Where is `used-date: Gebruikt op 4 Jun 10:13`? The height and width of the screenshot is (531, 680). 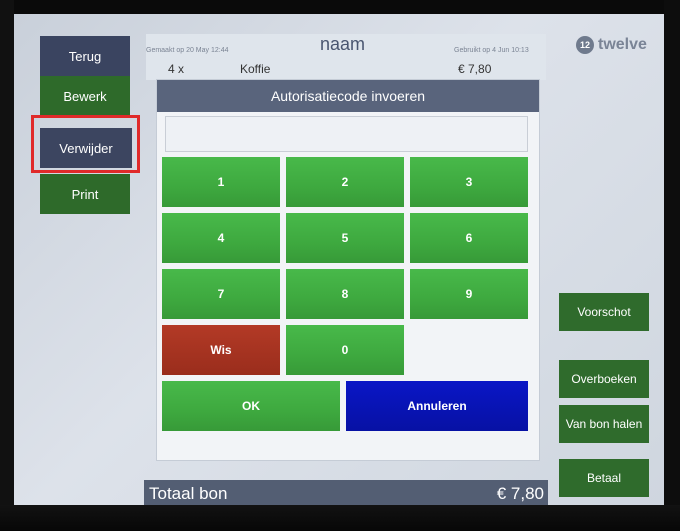 used-date: Gebruikt op 4 Jun 10:13 is located at coordinates (491, 50).